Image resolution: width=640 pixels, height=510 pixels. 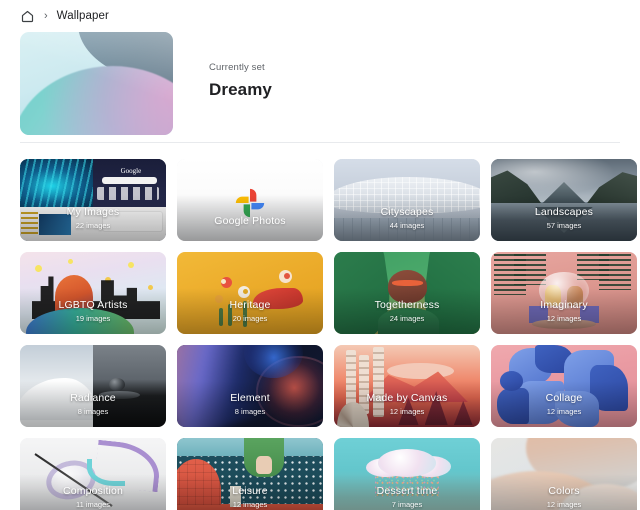 What do you see at coordinates (564, 386) in the screenshot?
I see `collection-card-collage: Collage 12 images` at bounding box center [564, 386].